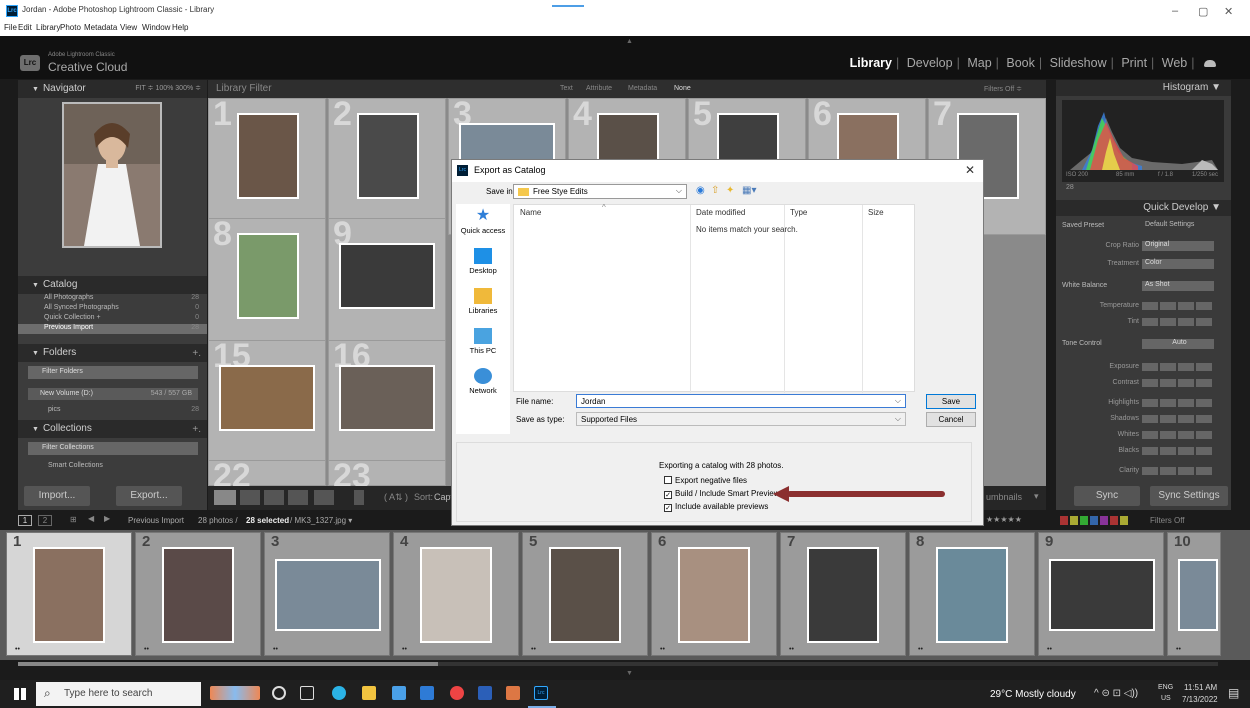 The image size is (1250, 708). I want to click on place-libraries: Libraries, so click(483, 301).